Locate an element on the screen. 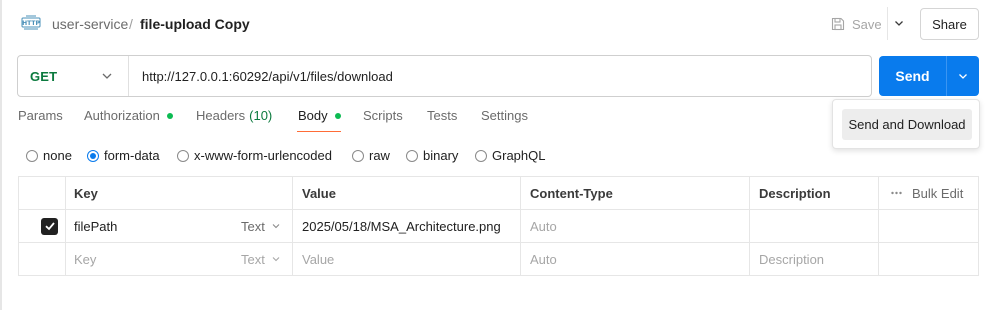 Image resolution: width=994 pixels, height=310 pixels. save-label: Save is located at coordinates (867, 24).